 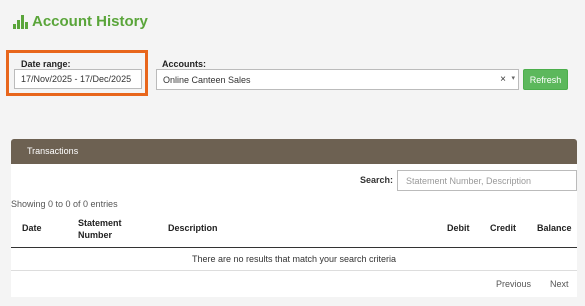 I want to click on search-label: Search:, so click(x=377, y=180).